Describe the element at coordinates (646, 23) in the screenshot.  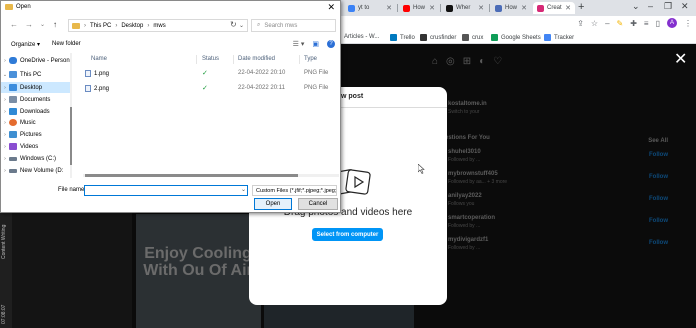
I see `reading-list-icon: ≡` at that location.